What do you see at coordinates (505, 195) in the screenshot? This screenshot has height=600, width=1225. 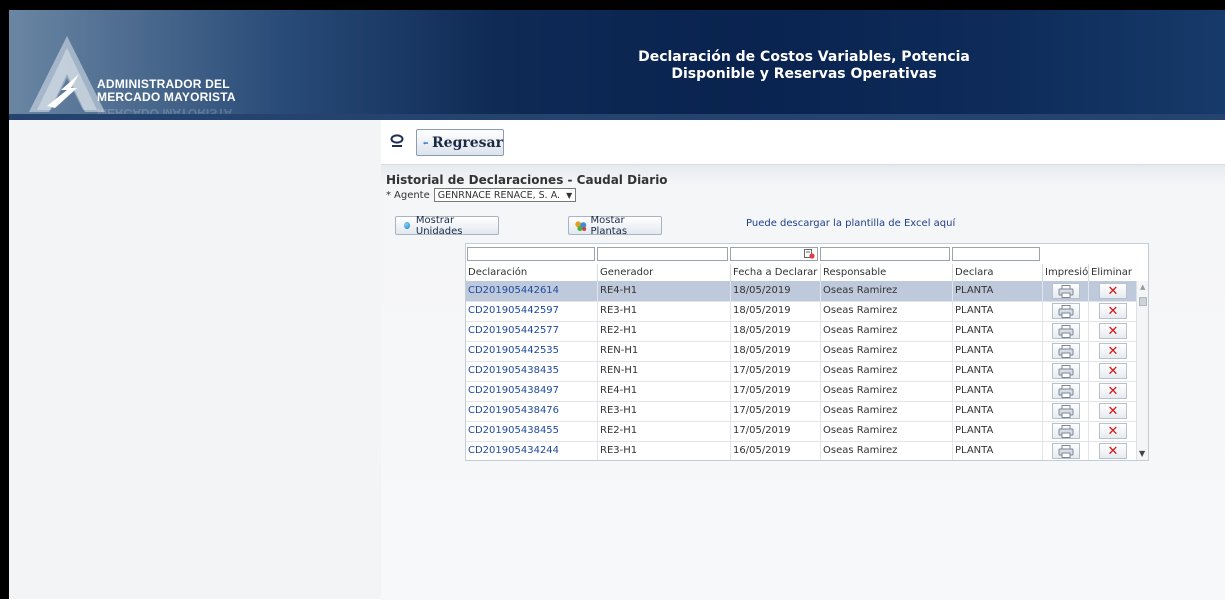 I see `agent-select: GENRNACE RENACE, S. A. ▼` at bounding box center [505, 195].